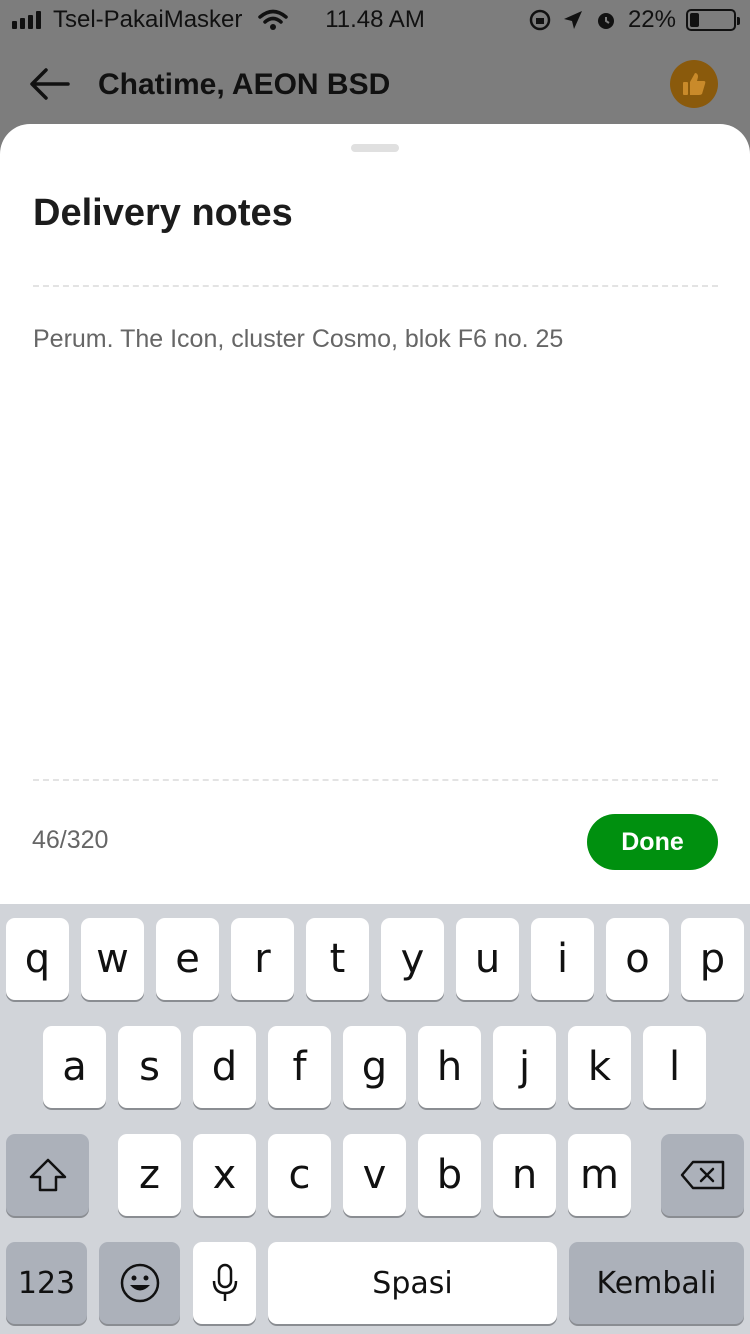 The image size is (750, 1334). Describe the element at coordinates (412, 1283) in the screenshot. I see `space-key: Spasi` at that location.